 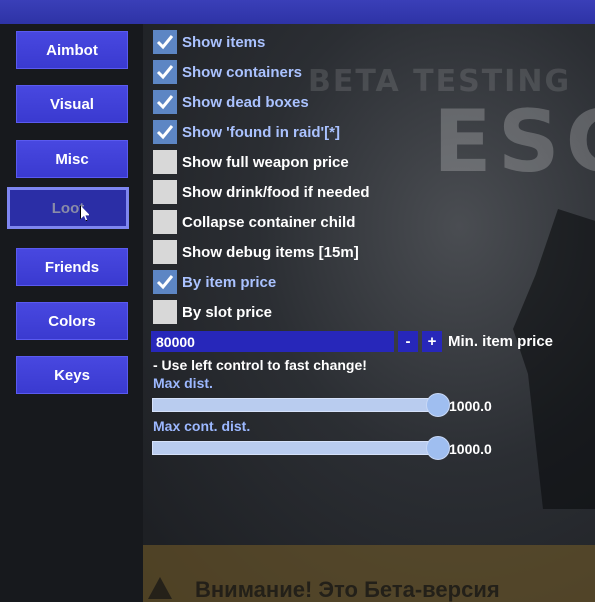 I want to click on option-show-found-in-raid: Show 'found in raid'[*], so click(x=246, y=132).